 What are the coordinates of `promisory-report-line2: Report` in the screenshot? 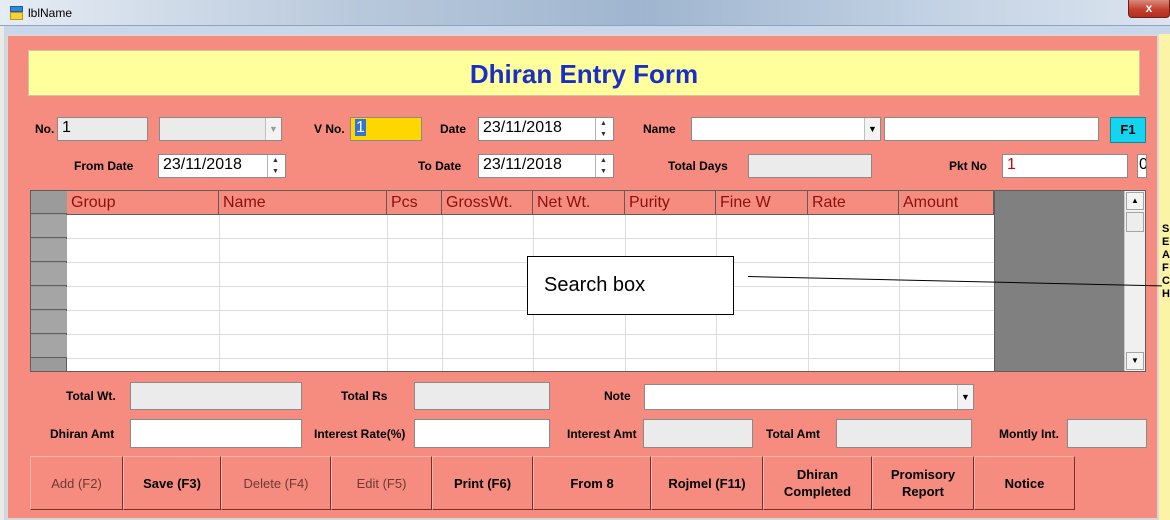 It's located at (923, 491).